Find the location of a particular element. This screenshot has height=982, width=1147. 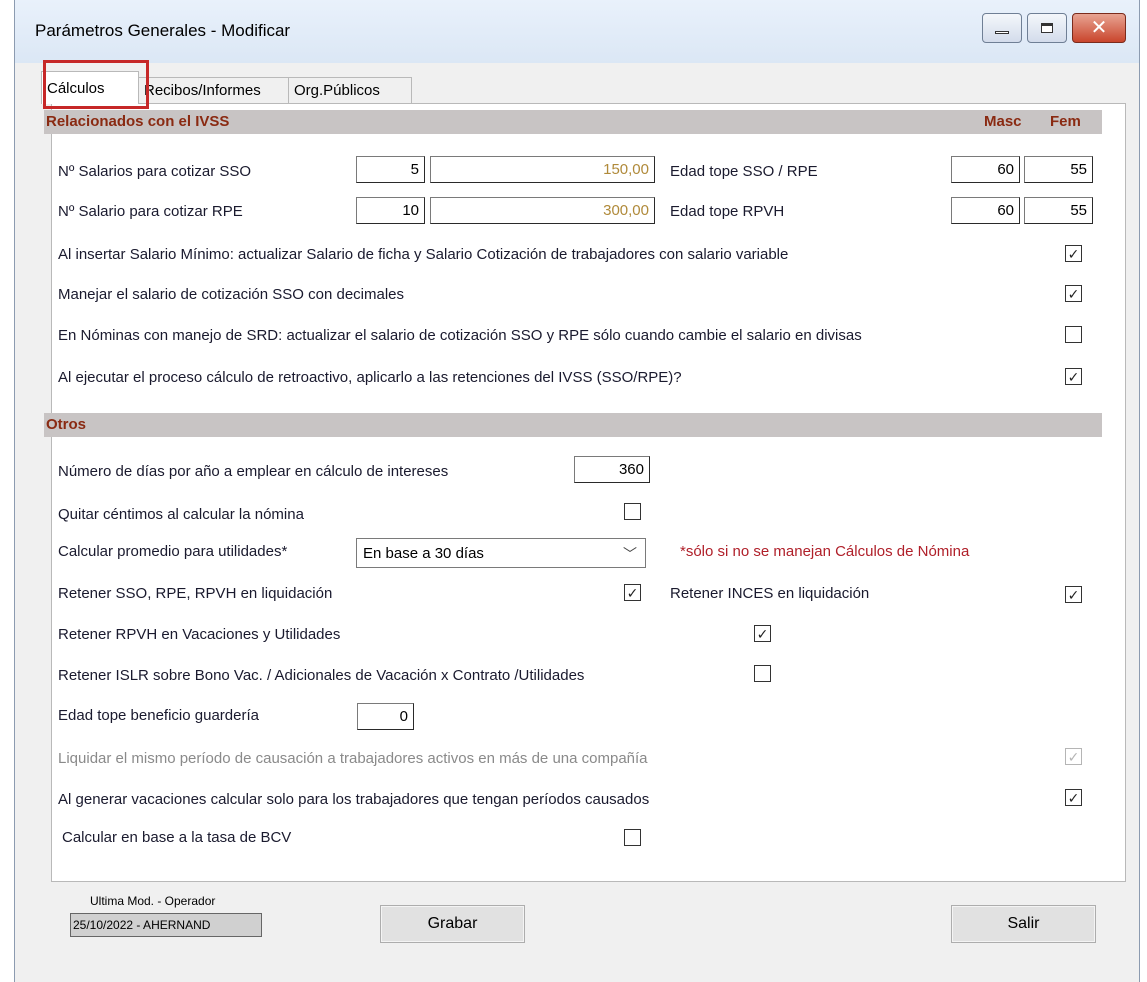

tab-recibos-informes: Recibos/Informes is located at coordinates (213, 90).